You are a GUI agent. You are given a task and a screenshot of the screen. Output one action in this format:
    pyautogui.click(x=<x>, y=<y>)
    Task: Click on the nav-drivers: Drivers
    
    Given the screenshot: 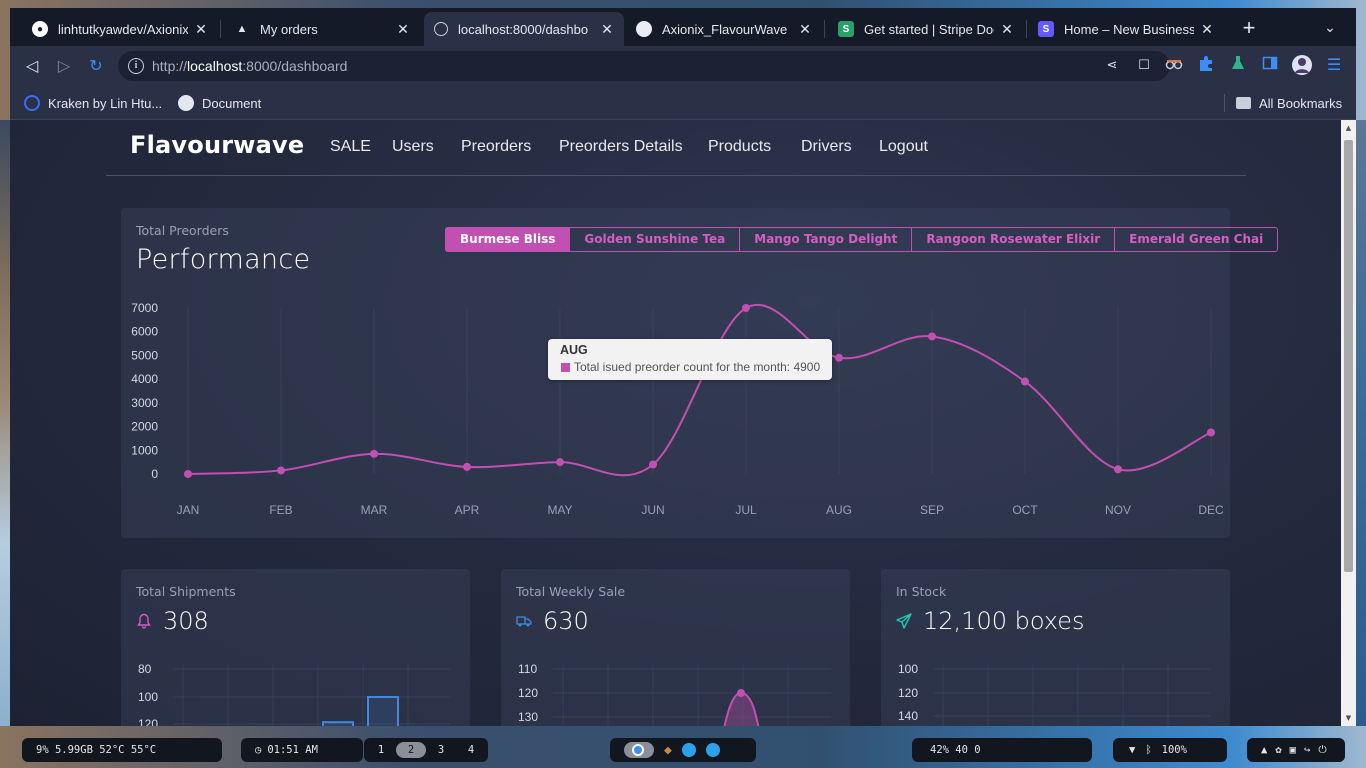 What is the action you would take?
    pyautogui.click(x=826, y=147)
    